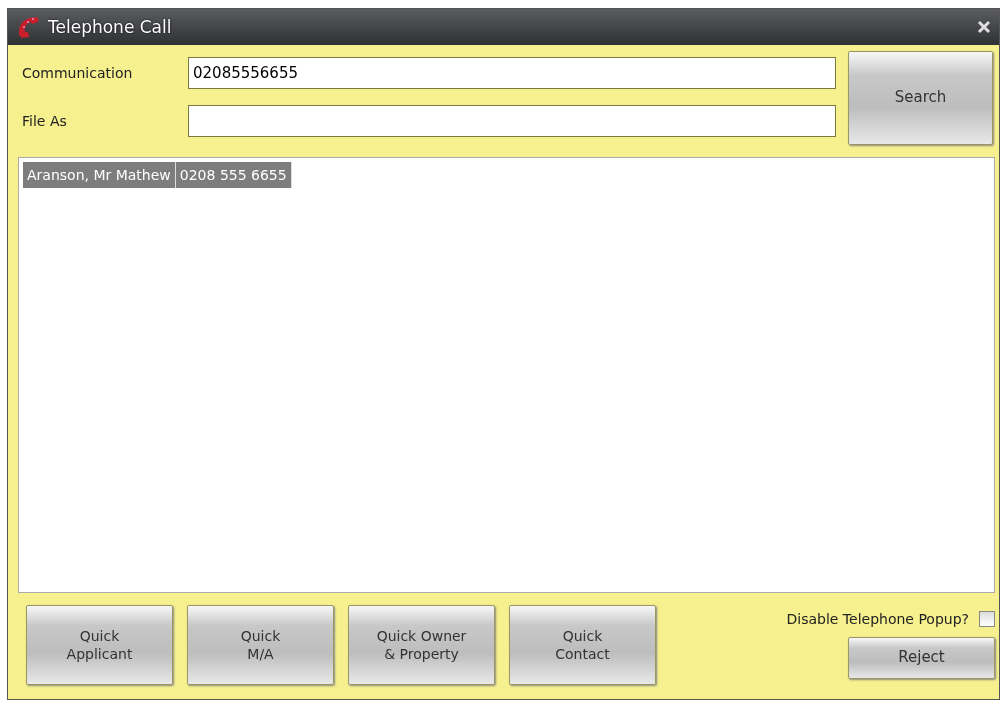 The image size is (1005, 704). I want to click on quick-button: Quick Contact, so click(582, 645).